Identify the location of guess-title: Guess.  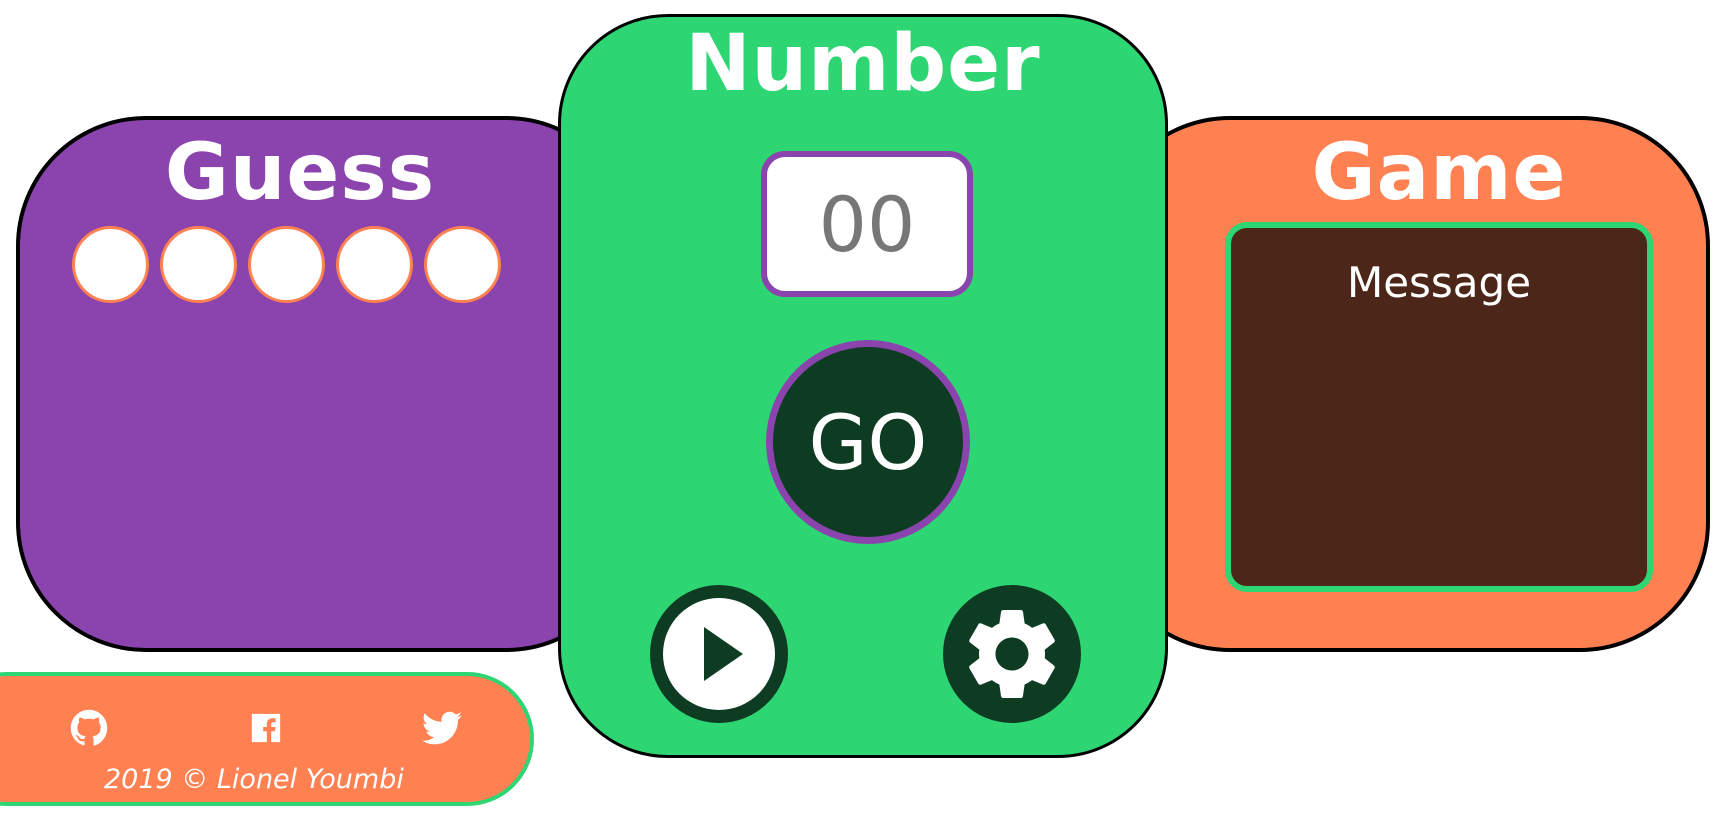
(300, 173).